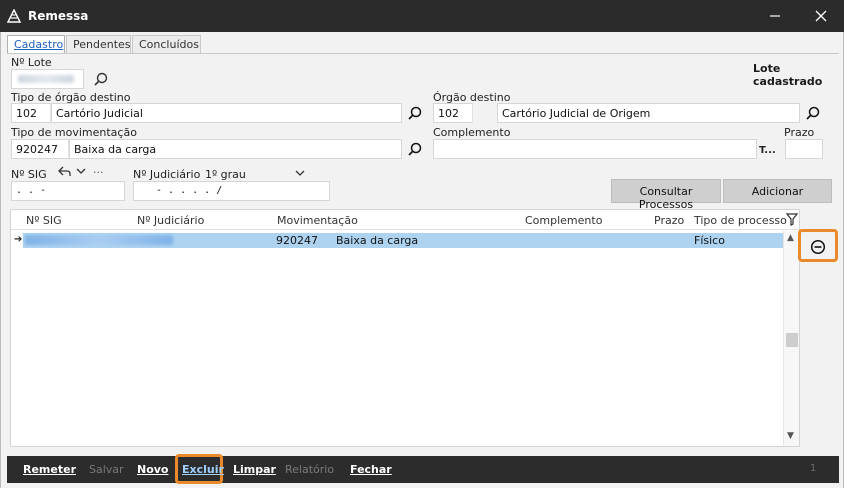 This screenshot has width=844, height=488. Describe the element at coordinates (740, 220) in the screenshot. I see `col-tipo-processo: Tipo de processo` at that location.